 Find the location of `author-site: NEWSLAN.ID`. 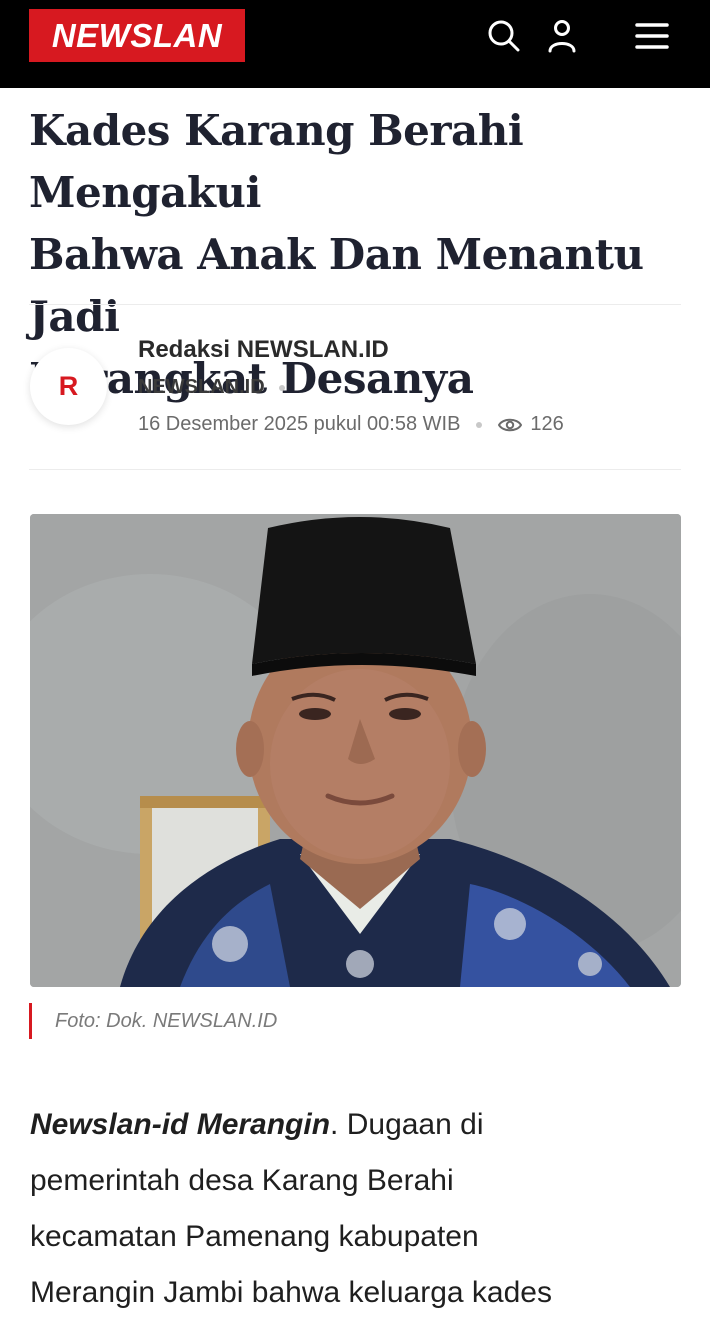

author-site: NEWSLAN.ID is located at coordinates (211, 387).